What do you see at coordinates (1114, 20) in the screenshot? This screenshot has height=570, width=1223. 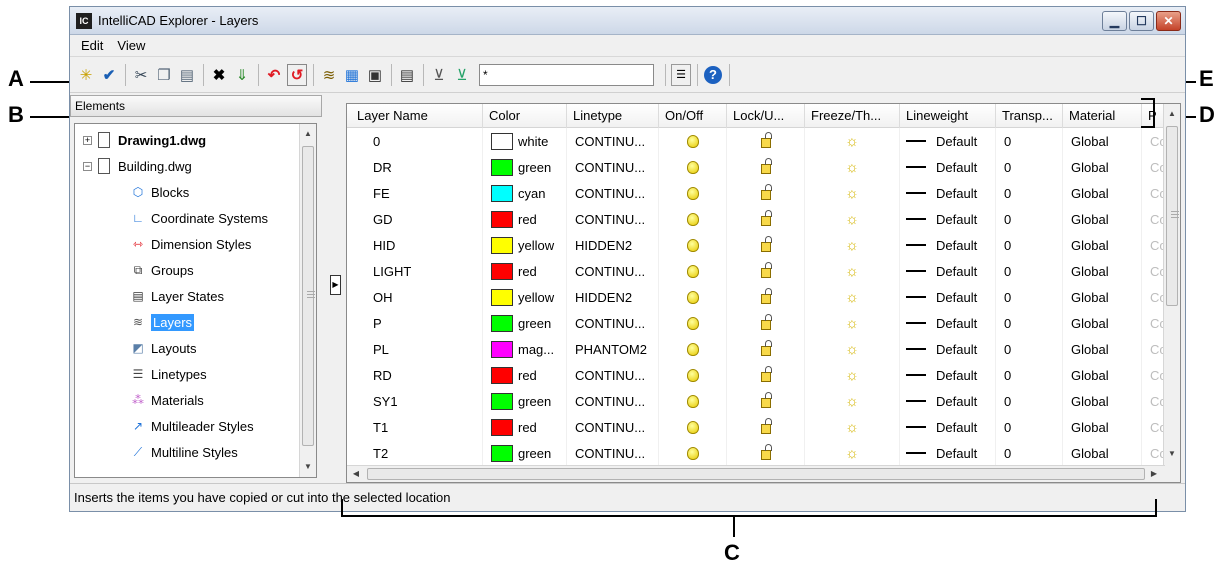 I see `minimize-button: ▁` at bounding box center [1114, 20].